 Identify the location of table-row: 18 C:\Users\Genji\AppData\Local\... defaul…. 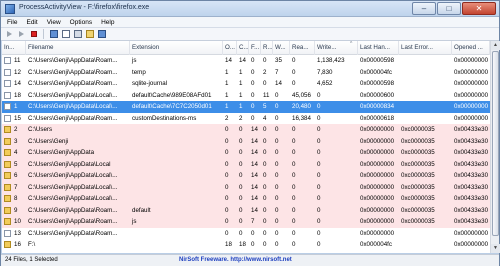
(246, 96).